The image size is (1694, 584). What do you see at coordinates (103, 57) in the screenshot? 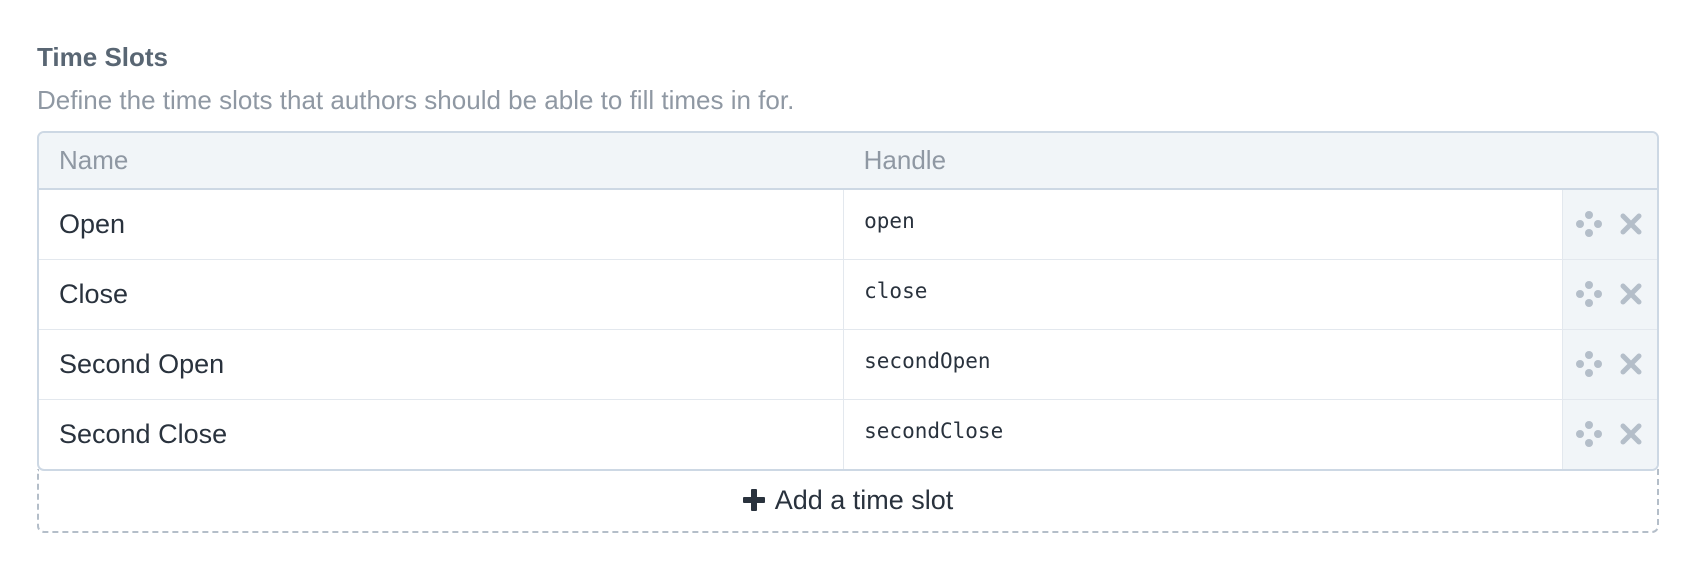
I see `field-heading: Time Slots` at bounding box center [103, 57].